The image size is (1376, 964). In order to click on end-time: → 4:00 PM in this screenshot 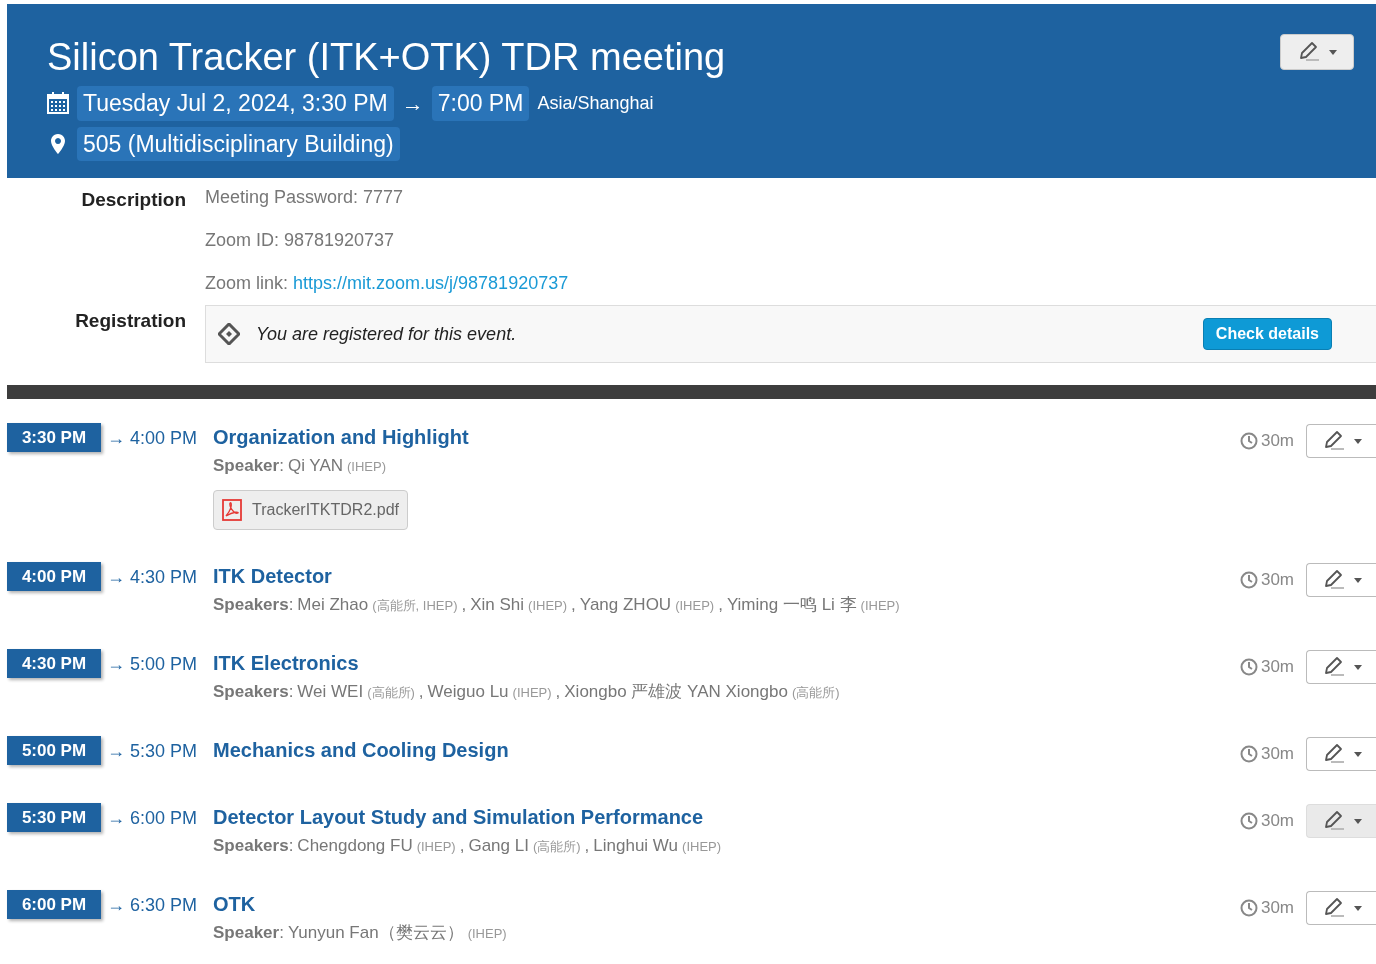, I will do `click(152, 438)`.